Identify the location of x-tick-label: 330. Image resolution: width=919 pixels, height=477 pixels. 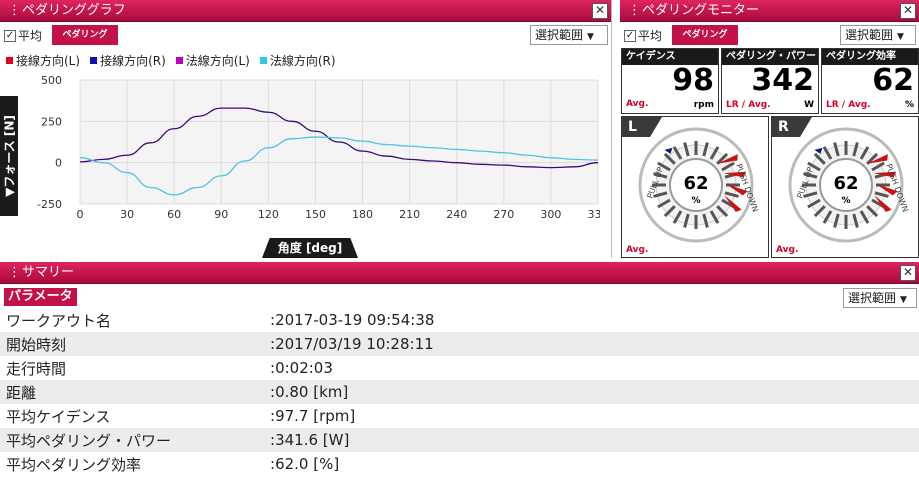
(594, 214).